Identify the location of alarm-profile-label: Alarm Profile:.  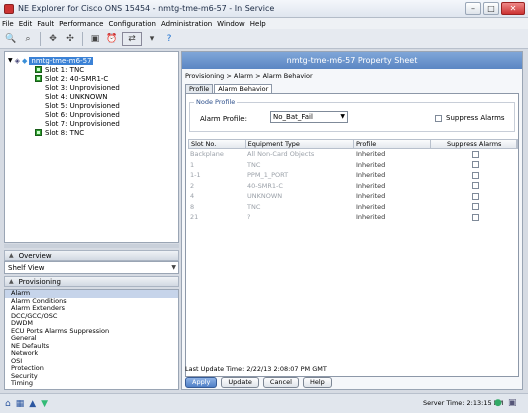
(223, 119).